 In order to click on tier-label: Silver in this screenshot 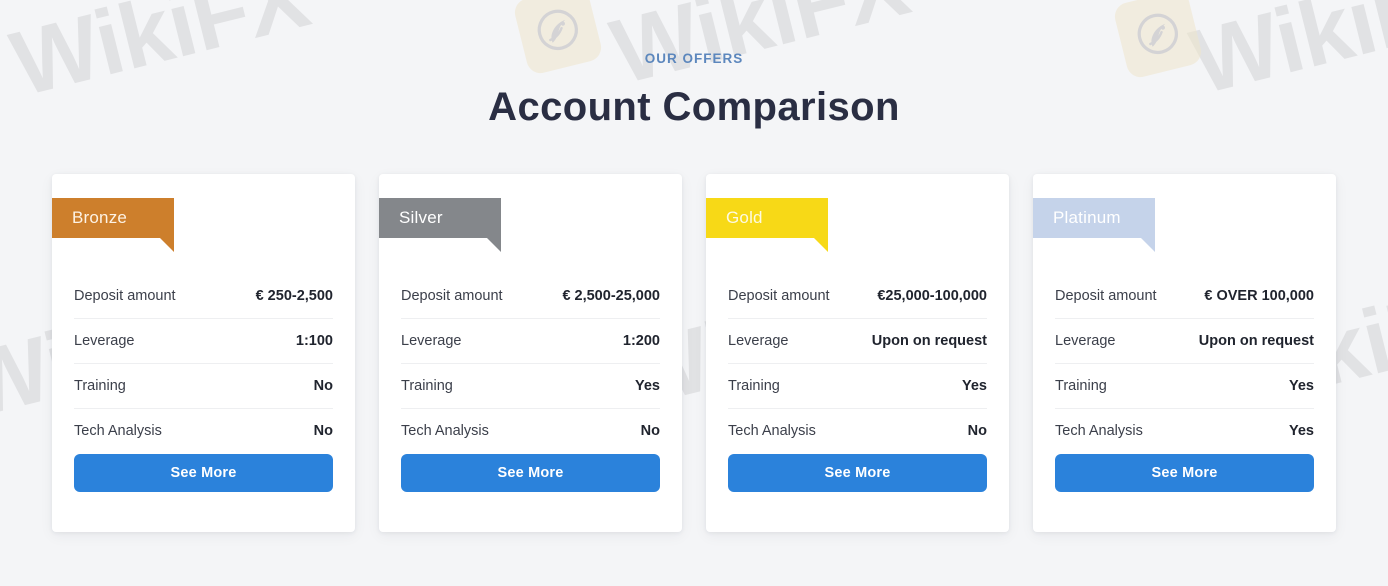, I will do `click(421, 217)`.